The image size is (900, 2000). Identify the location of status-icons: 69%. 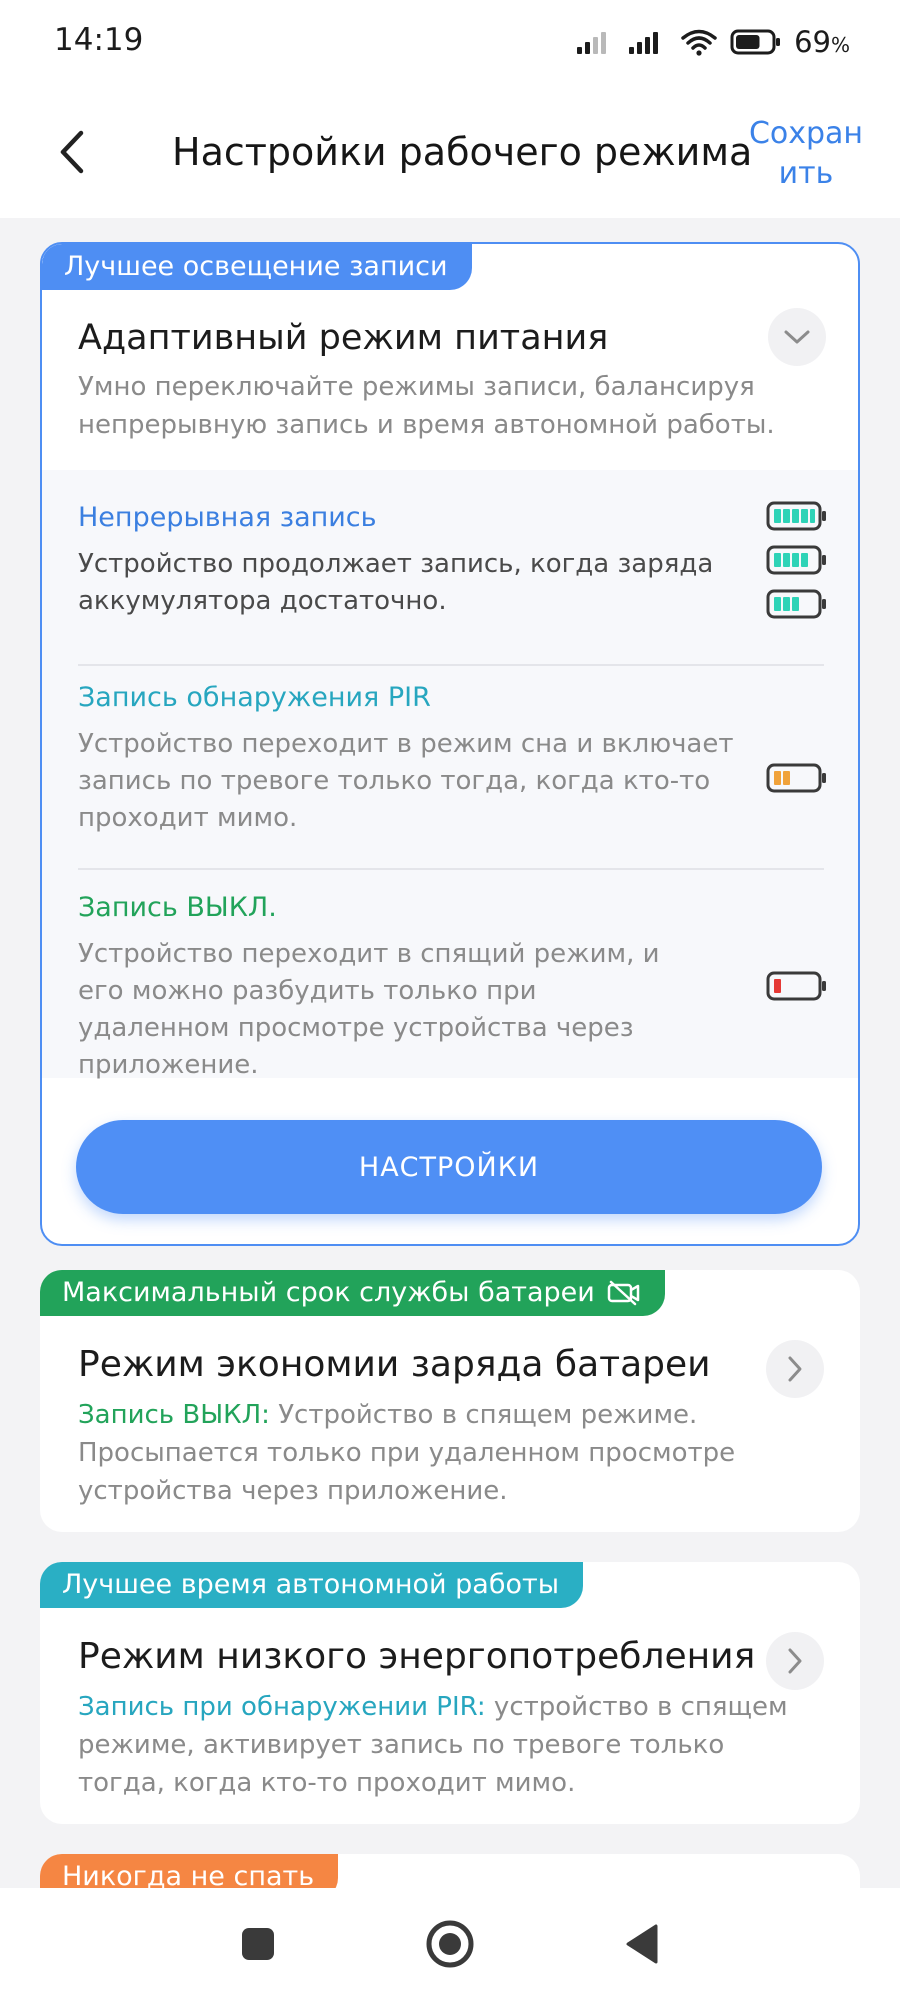
(713, 42).